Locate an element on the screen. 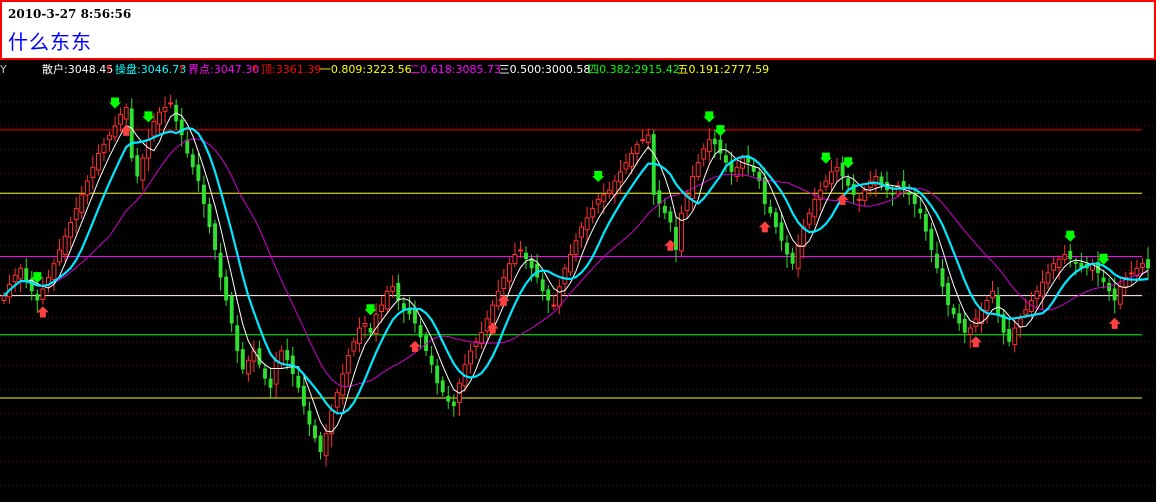 The width and height of the screenshot is (1156, 502). datetime-label: 2010-3-27 8:56:56 is located at coordinates (70, 14).